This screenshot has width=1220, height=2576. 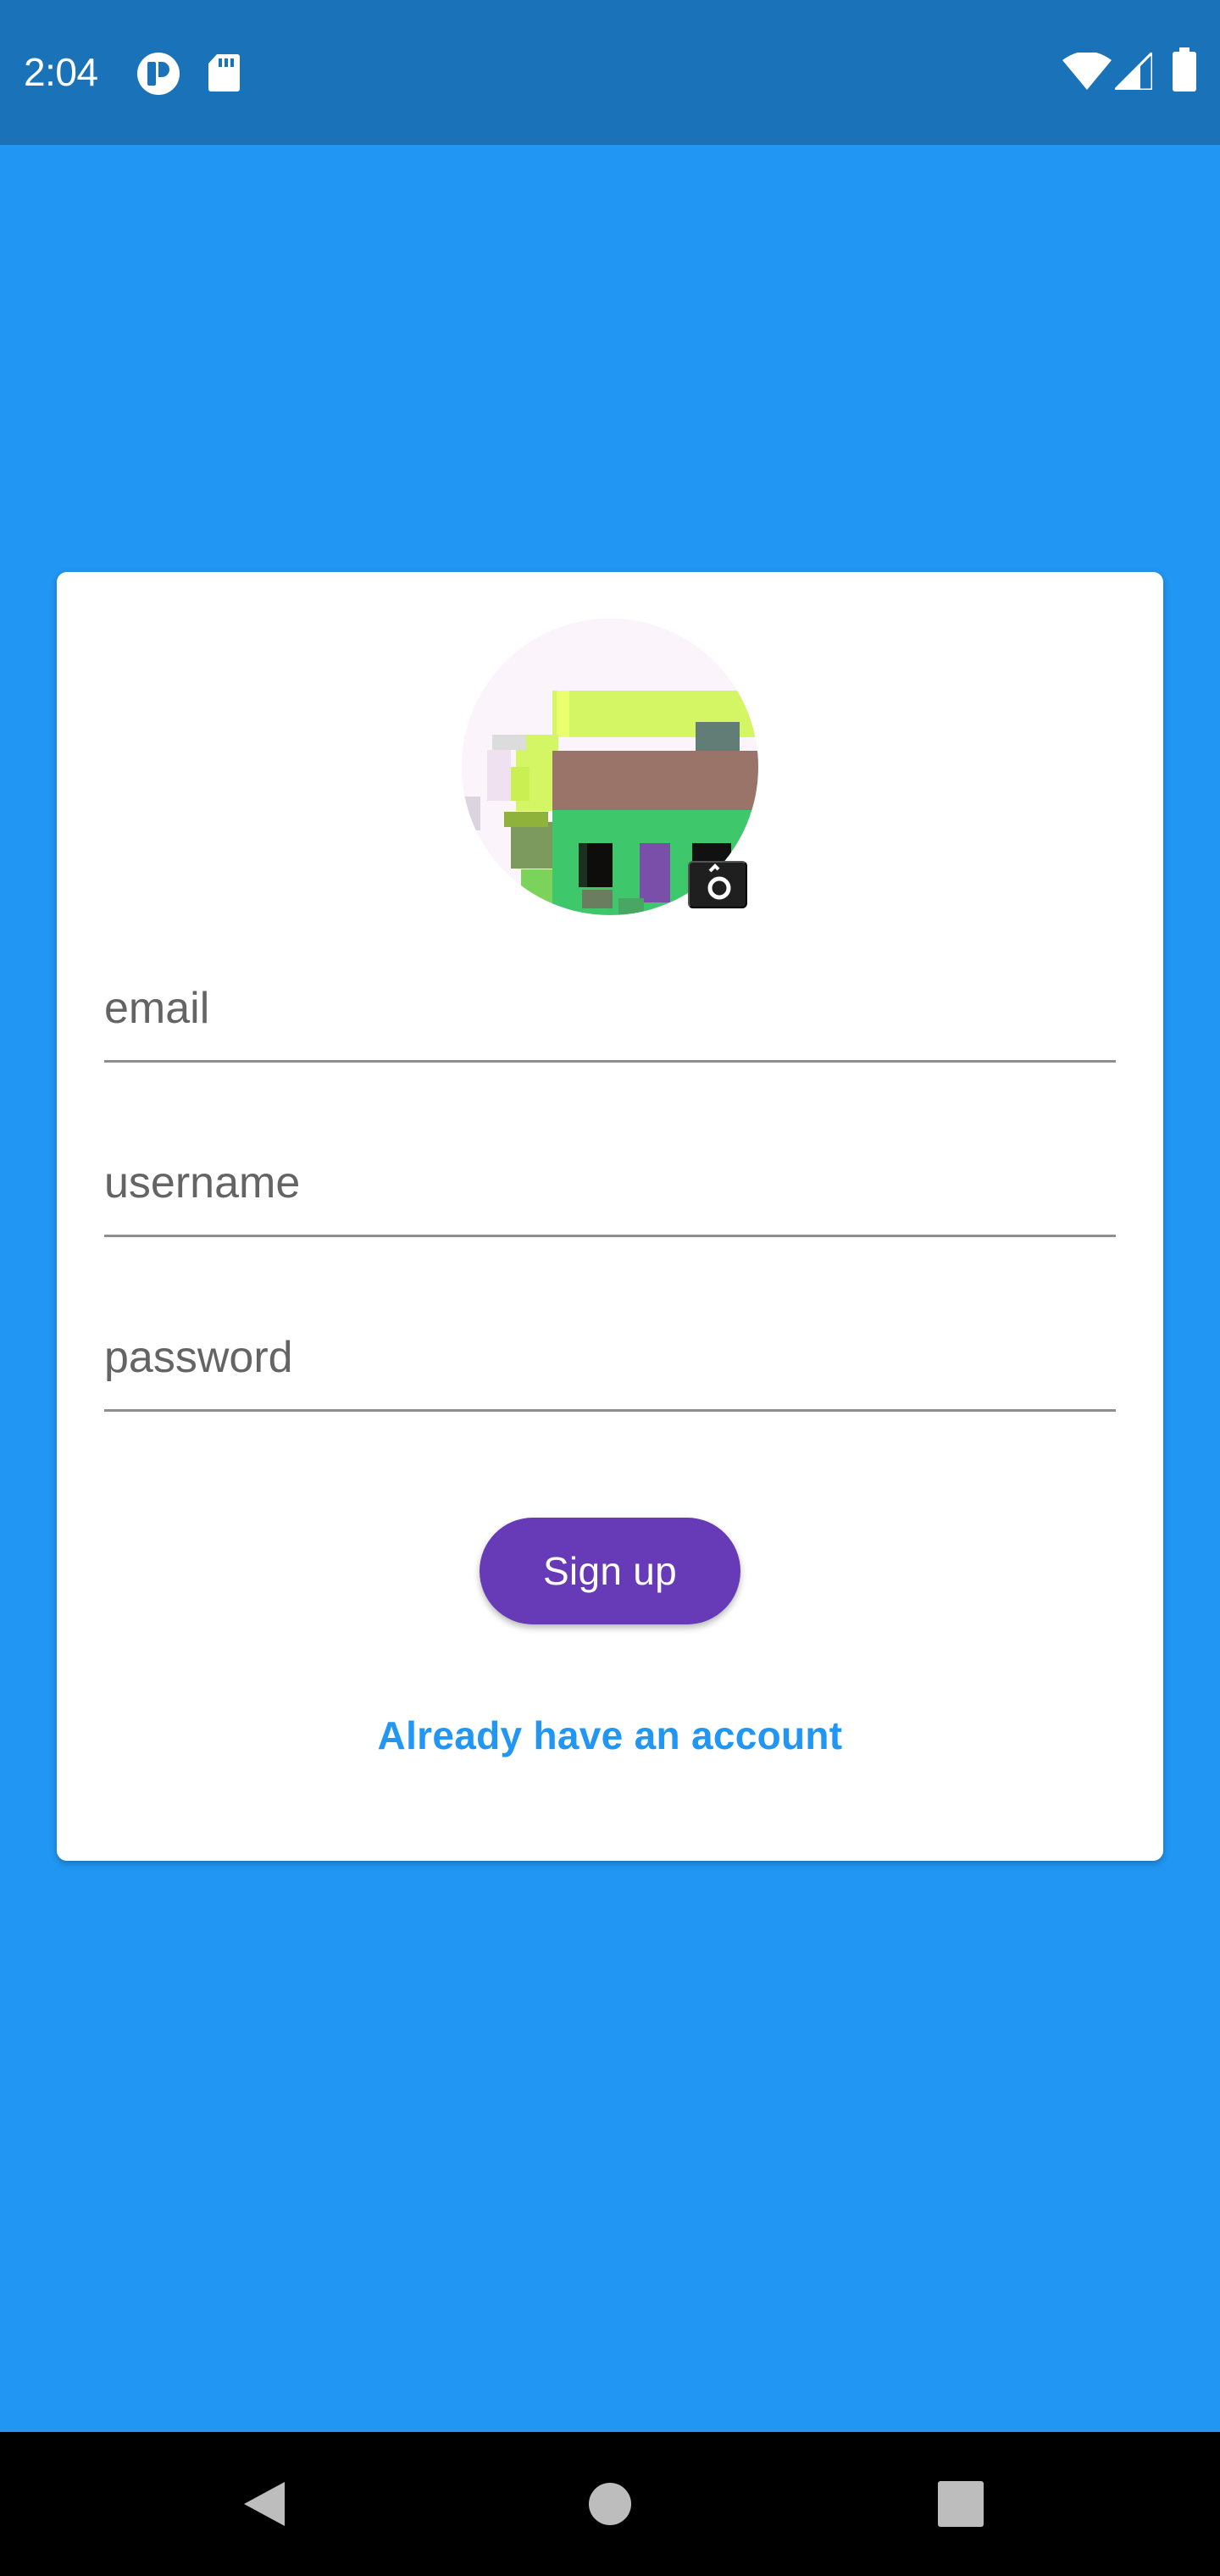 I want to click on username-field, so click(x=610, y=1188).